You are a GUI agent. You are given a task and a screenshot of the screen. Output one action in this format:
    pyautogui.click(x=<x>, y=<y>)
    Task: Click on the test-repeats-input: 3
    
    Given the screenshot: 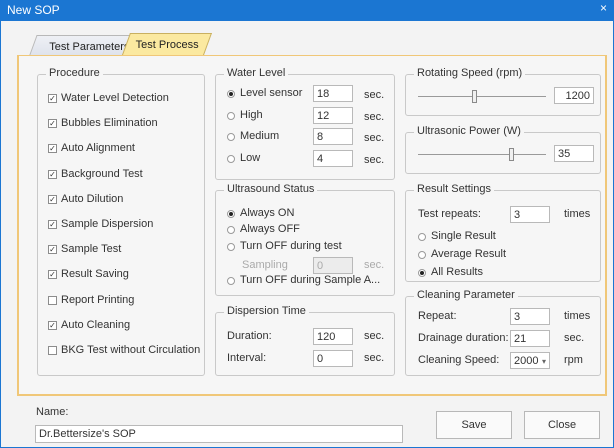 What is the action you would take?
    pyautogui.click(x=530, y=214)
    